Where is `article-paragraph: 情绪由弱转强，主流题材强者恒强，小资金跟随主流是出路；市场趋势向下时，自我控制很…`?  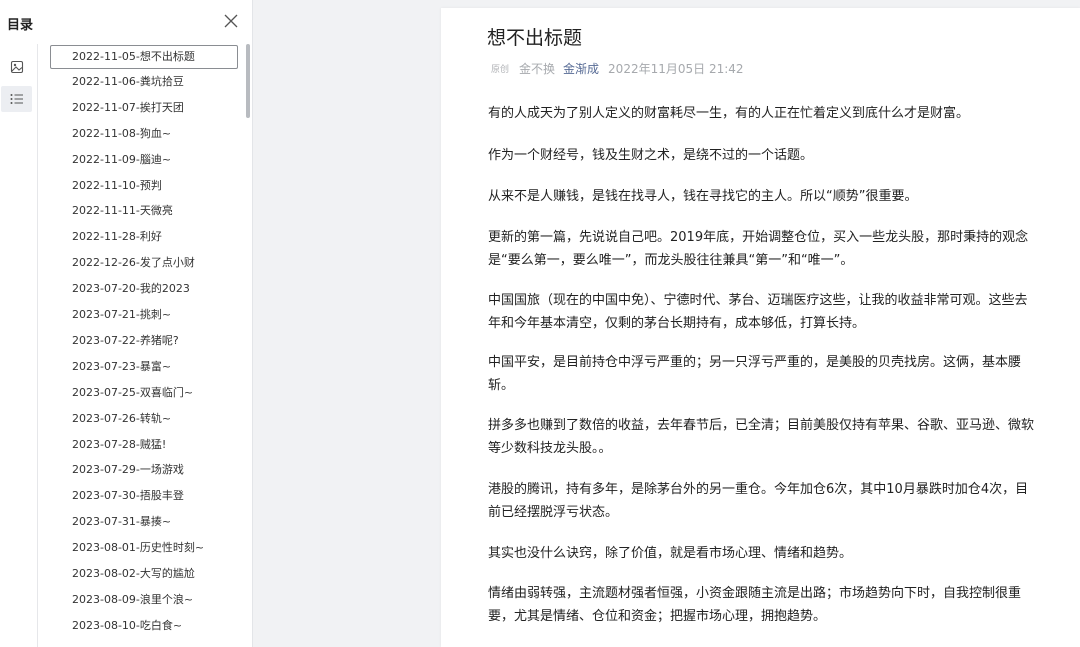 article-paragraph: 情绪由弱转强，主流题材强者恒强，小资金跟随主流是出路；市场趋势向下时，自我控制很… is located at coordinates (755, 605).